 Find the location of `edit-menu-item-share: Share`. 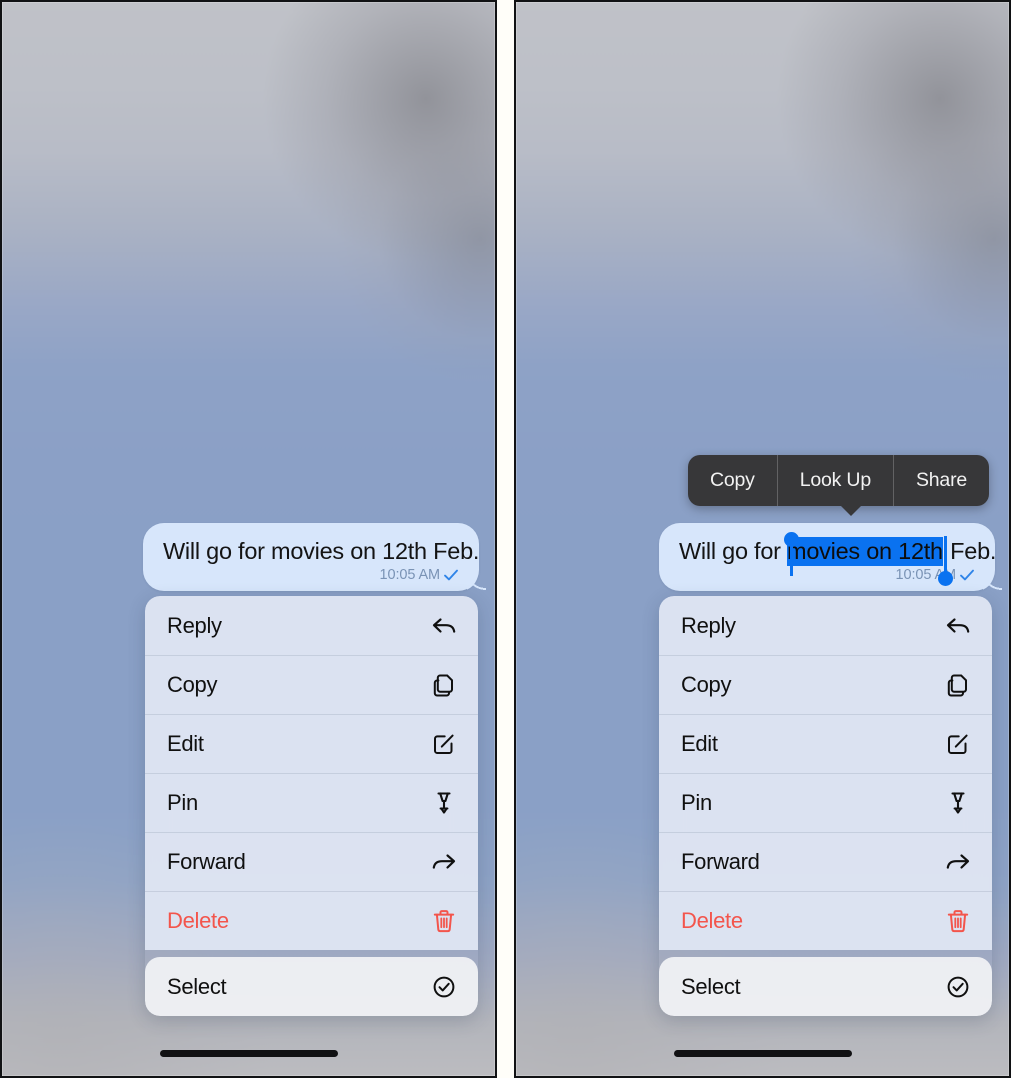

edit-menu-item-share: Share is located at coordinates (940, 480).